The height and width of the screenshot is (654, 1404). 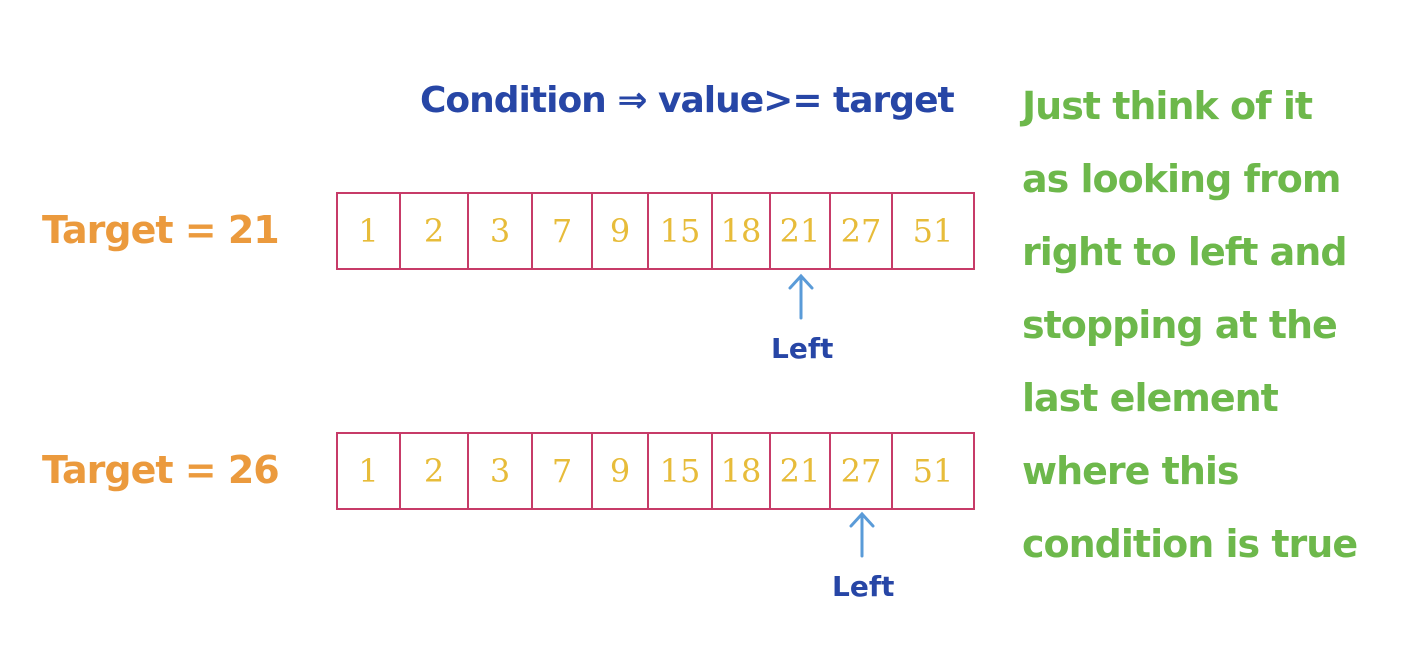 What do you see at coordinates (161, 230) in the screenshot?
I see `target-label-1: Target = 21` at bounding box center [161, 230].